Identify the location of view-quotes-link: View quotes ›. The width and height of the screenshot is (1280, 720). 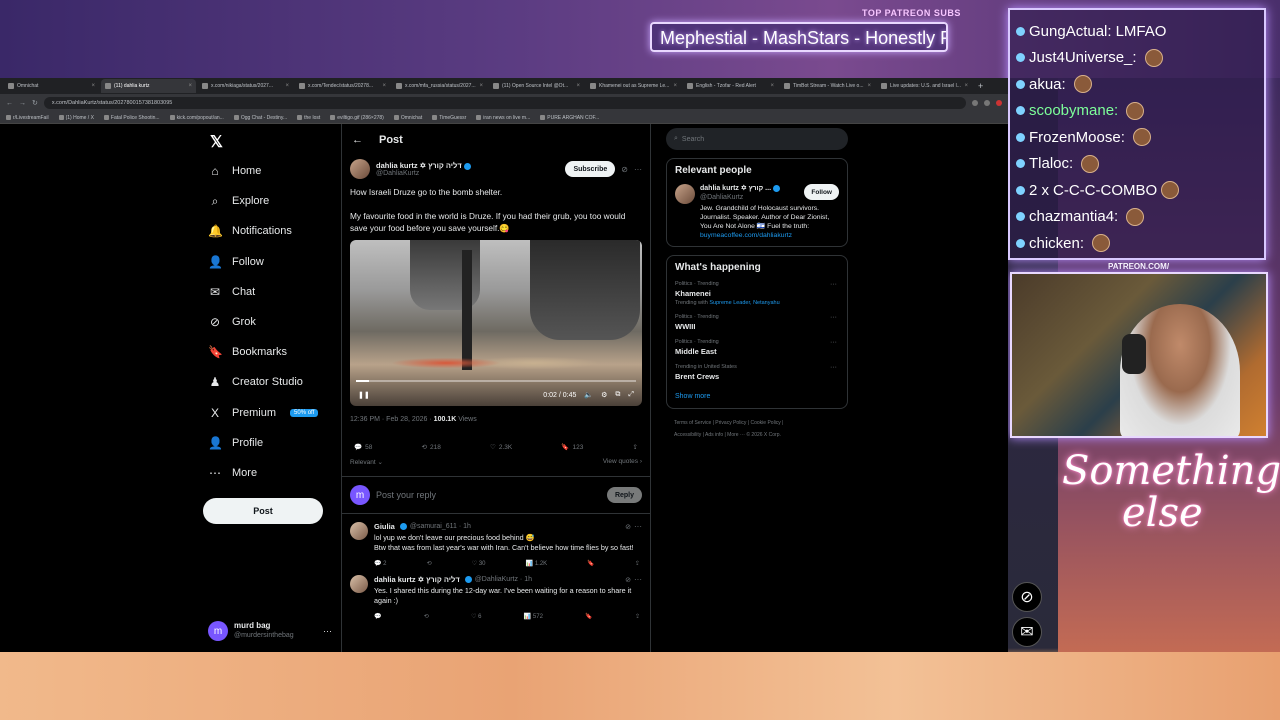
(622, 462).